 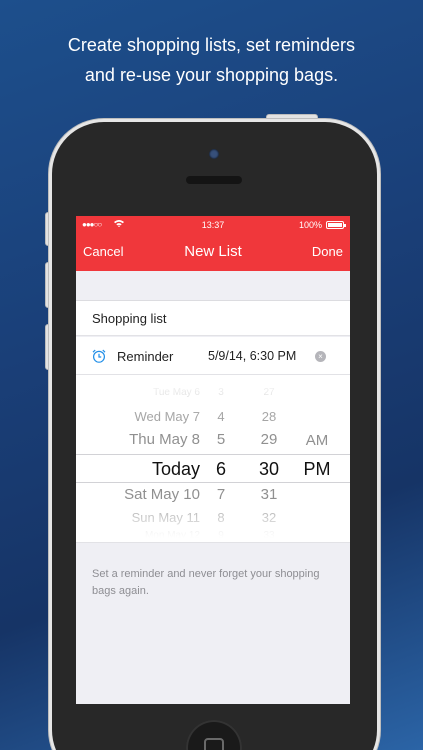 What do you see at coordinates (145, 356) in the screenshot?
I see `reminder-label: Reminder` at bounding box center [145, 356].